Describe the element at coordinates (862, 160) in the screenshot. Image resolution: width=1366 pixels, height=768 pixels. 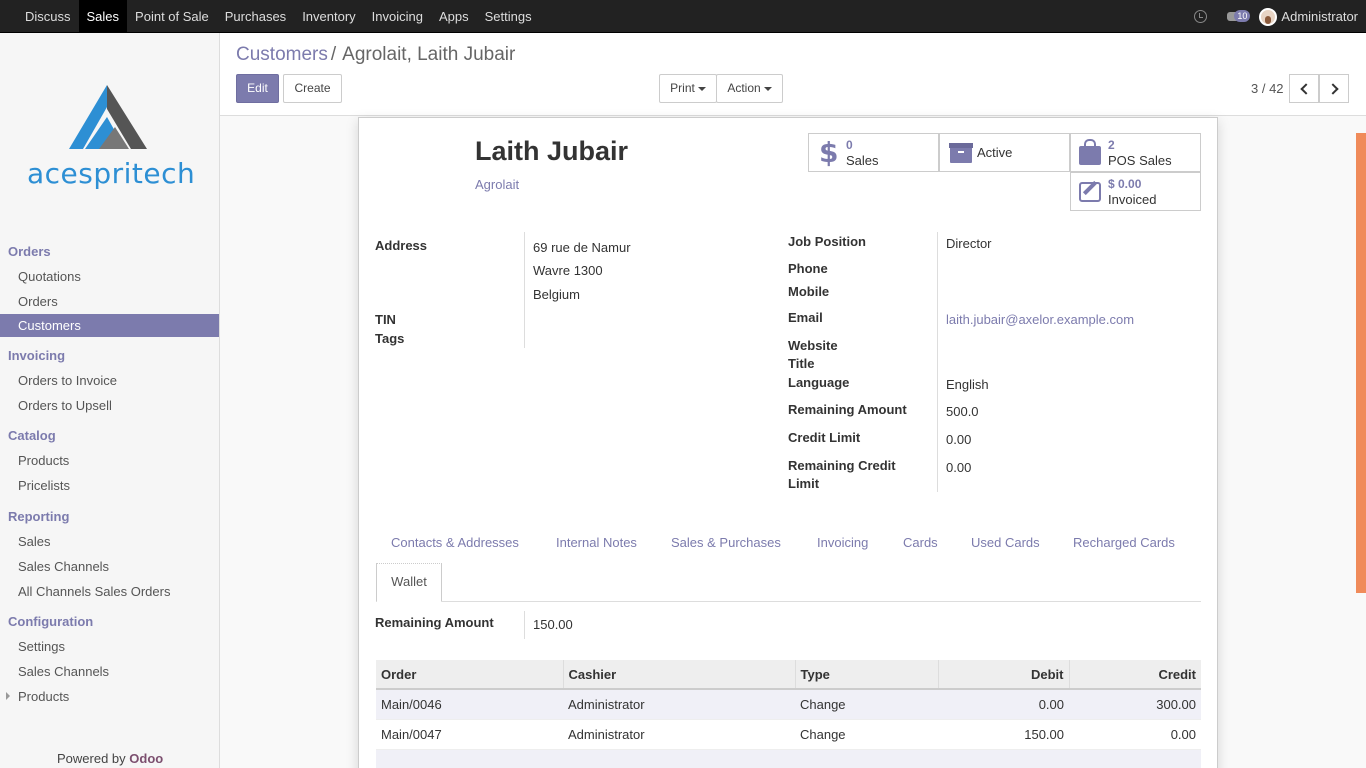
I see `sales-label: Sales` at that location.